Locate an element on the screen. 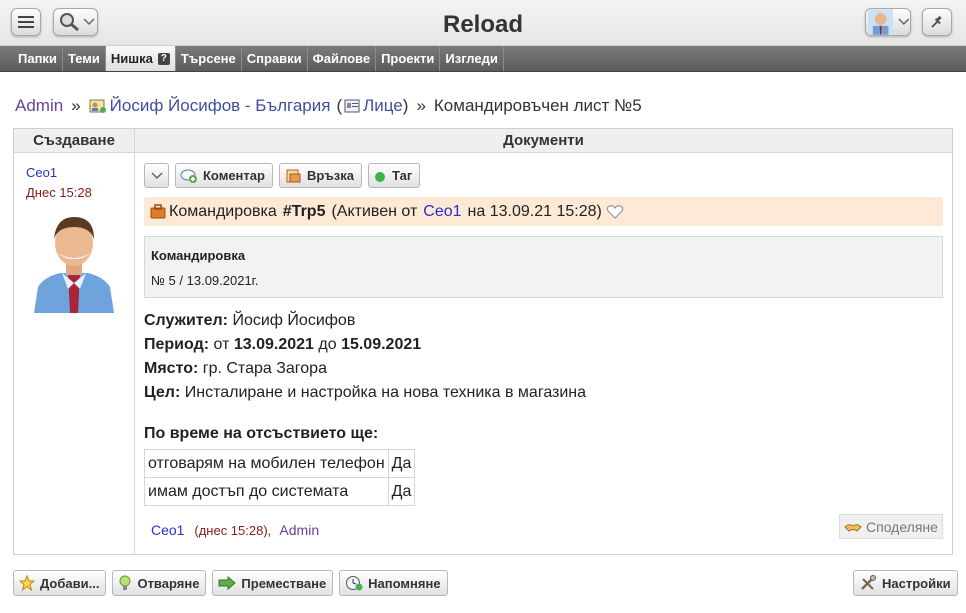 Image resolution: width=966 pixels, height=613 pixels. link-button-label: Връзка is located at coordinates (330, 175).